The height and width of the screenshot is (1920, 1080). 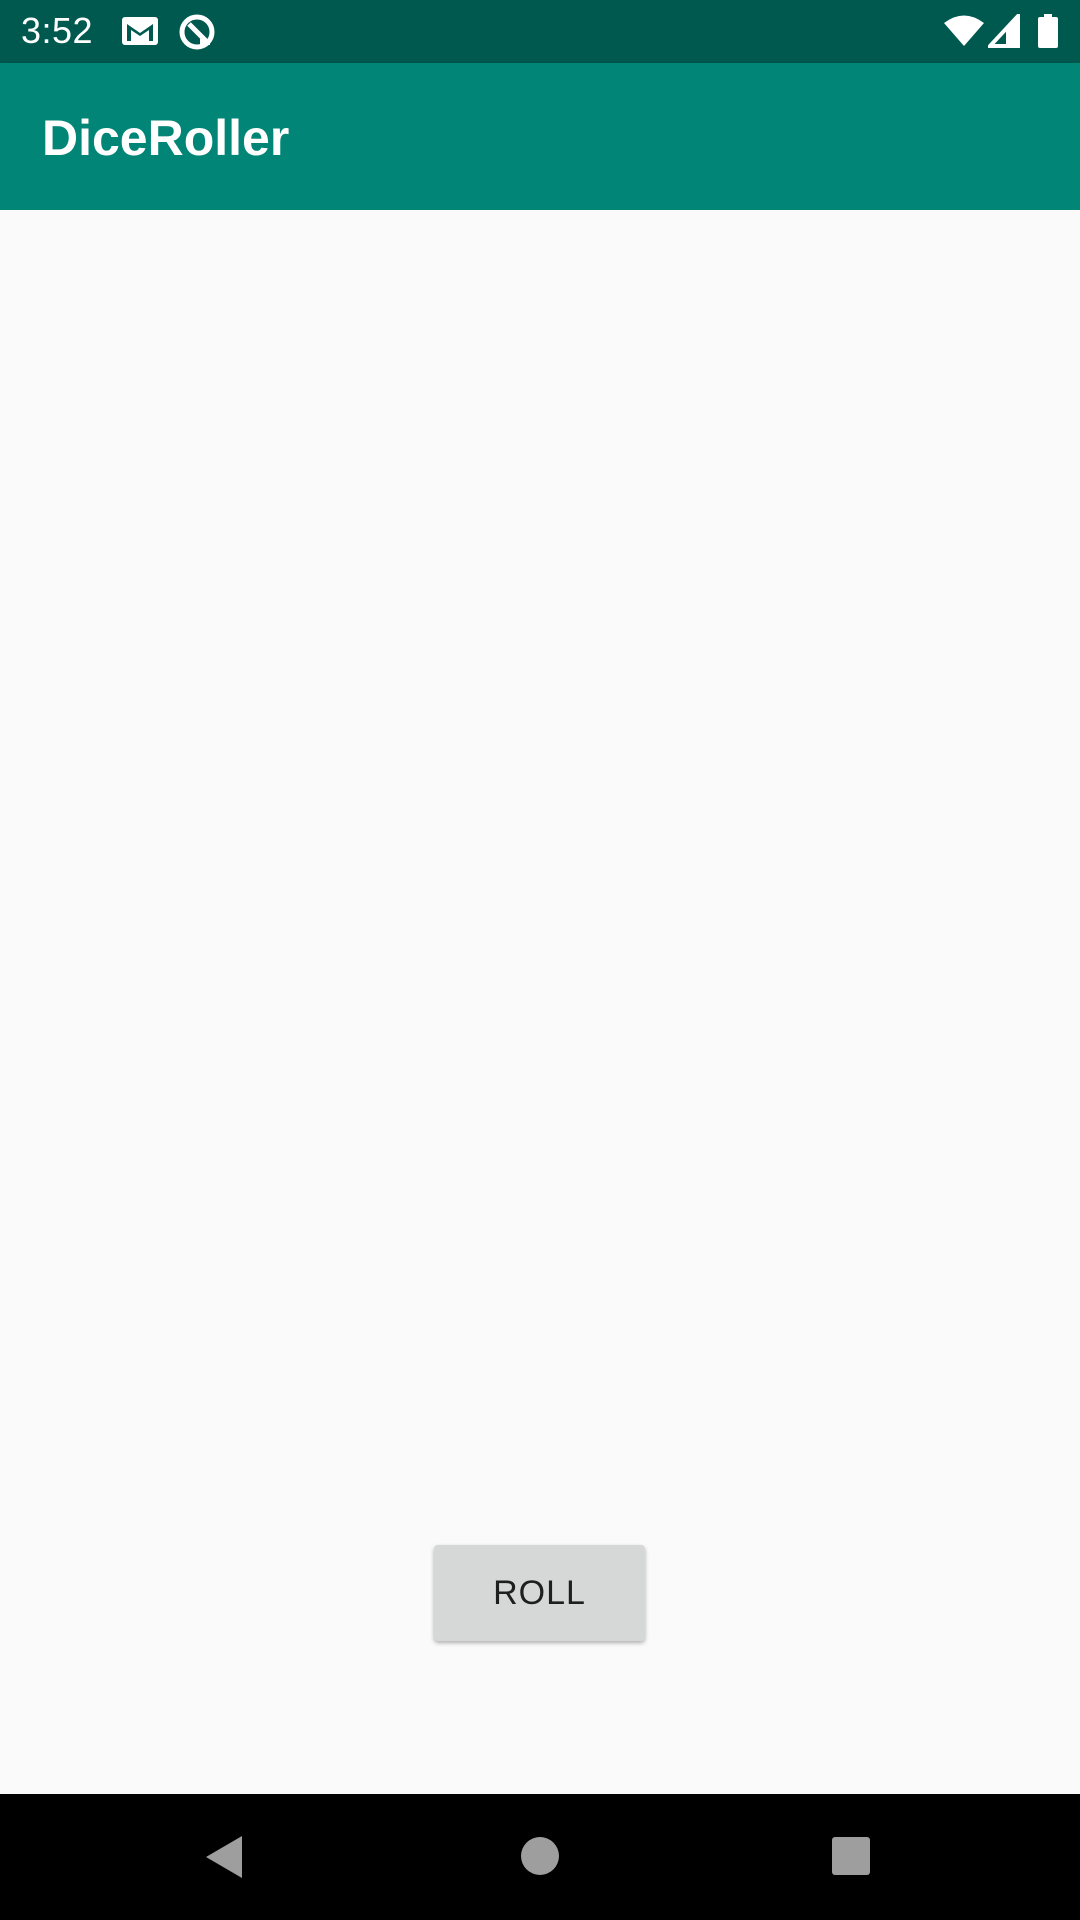 I want to click on battery-icon, so click(x=1048, y=31).